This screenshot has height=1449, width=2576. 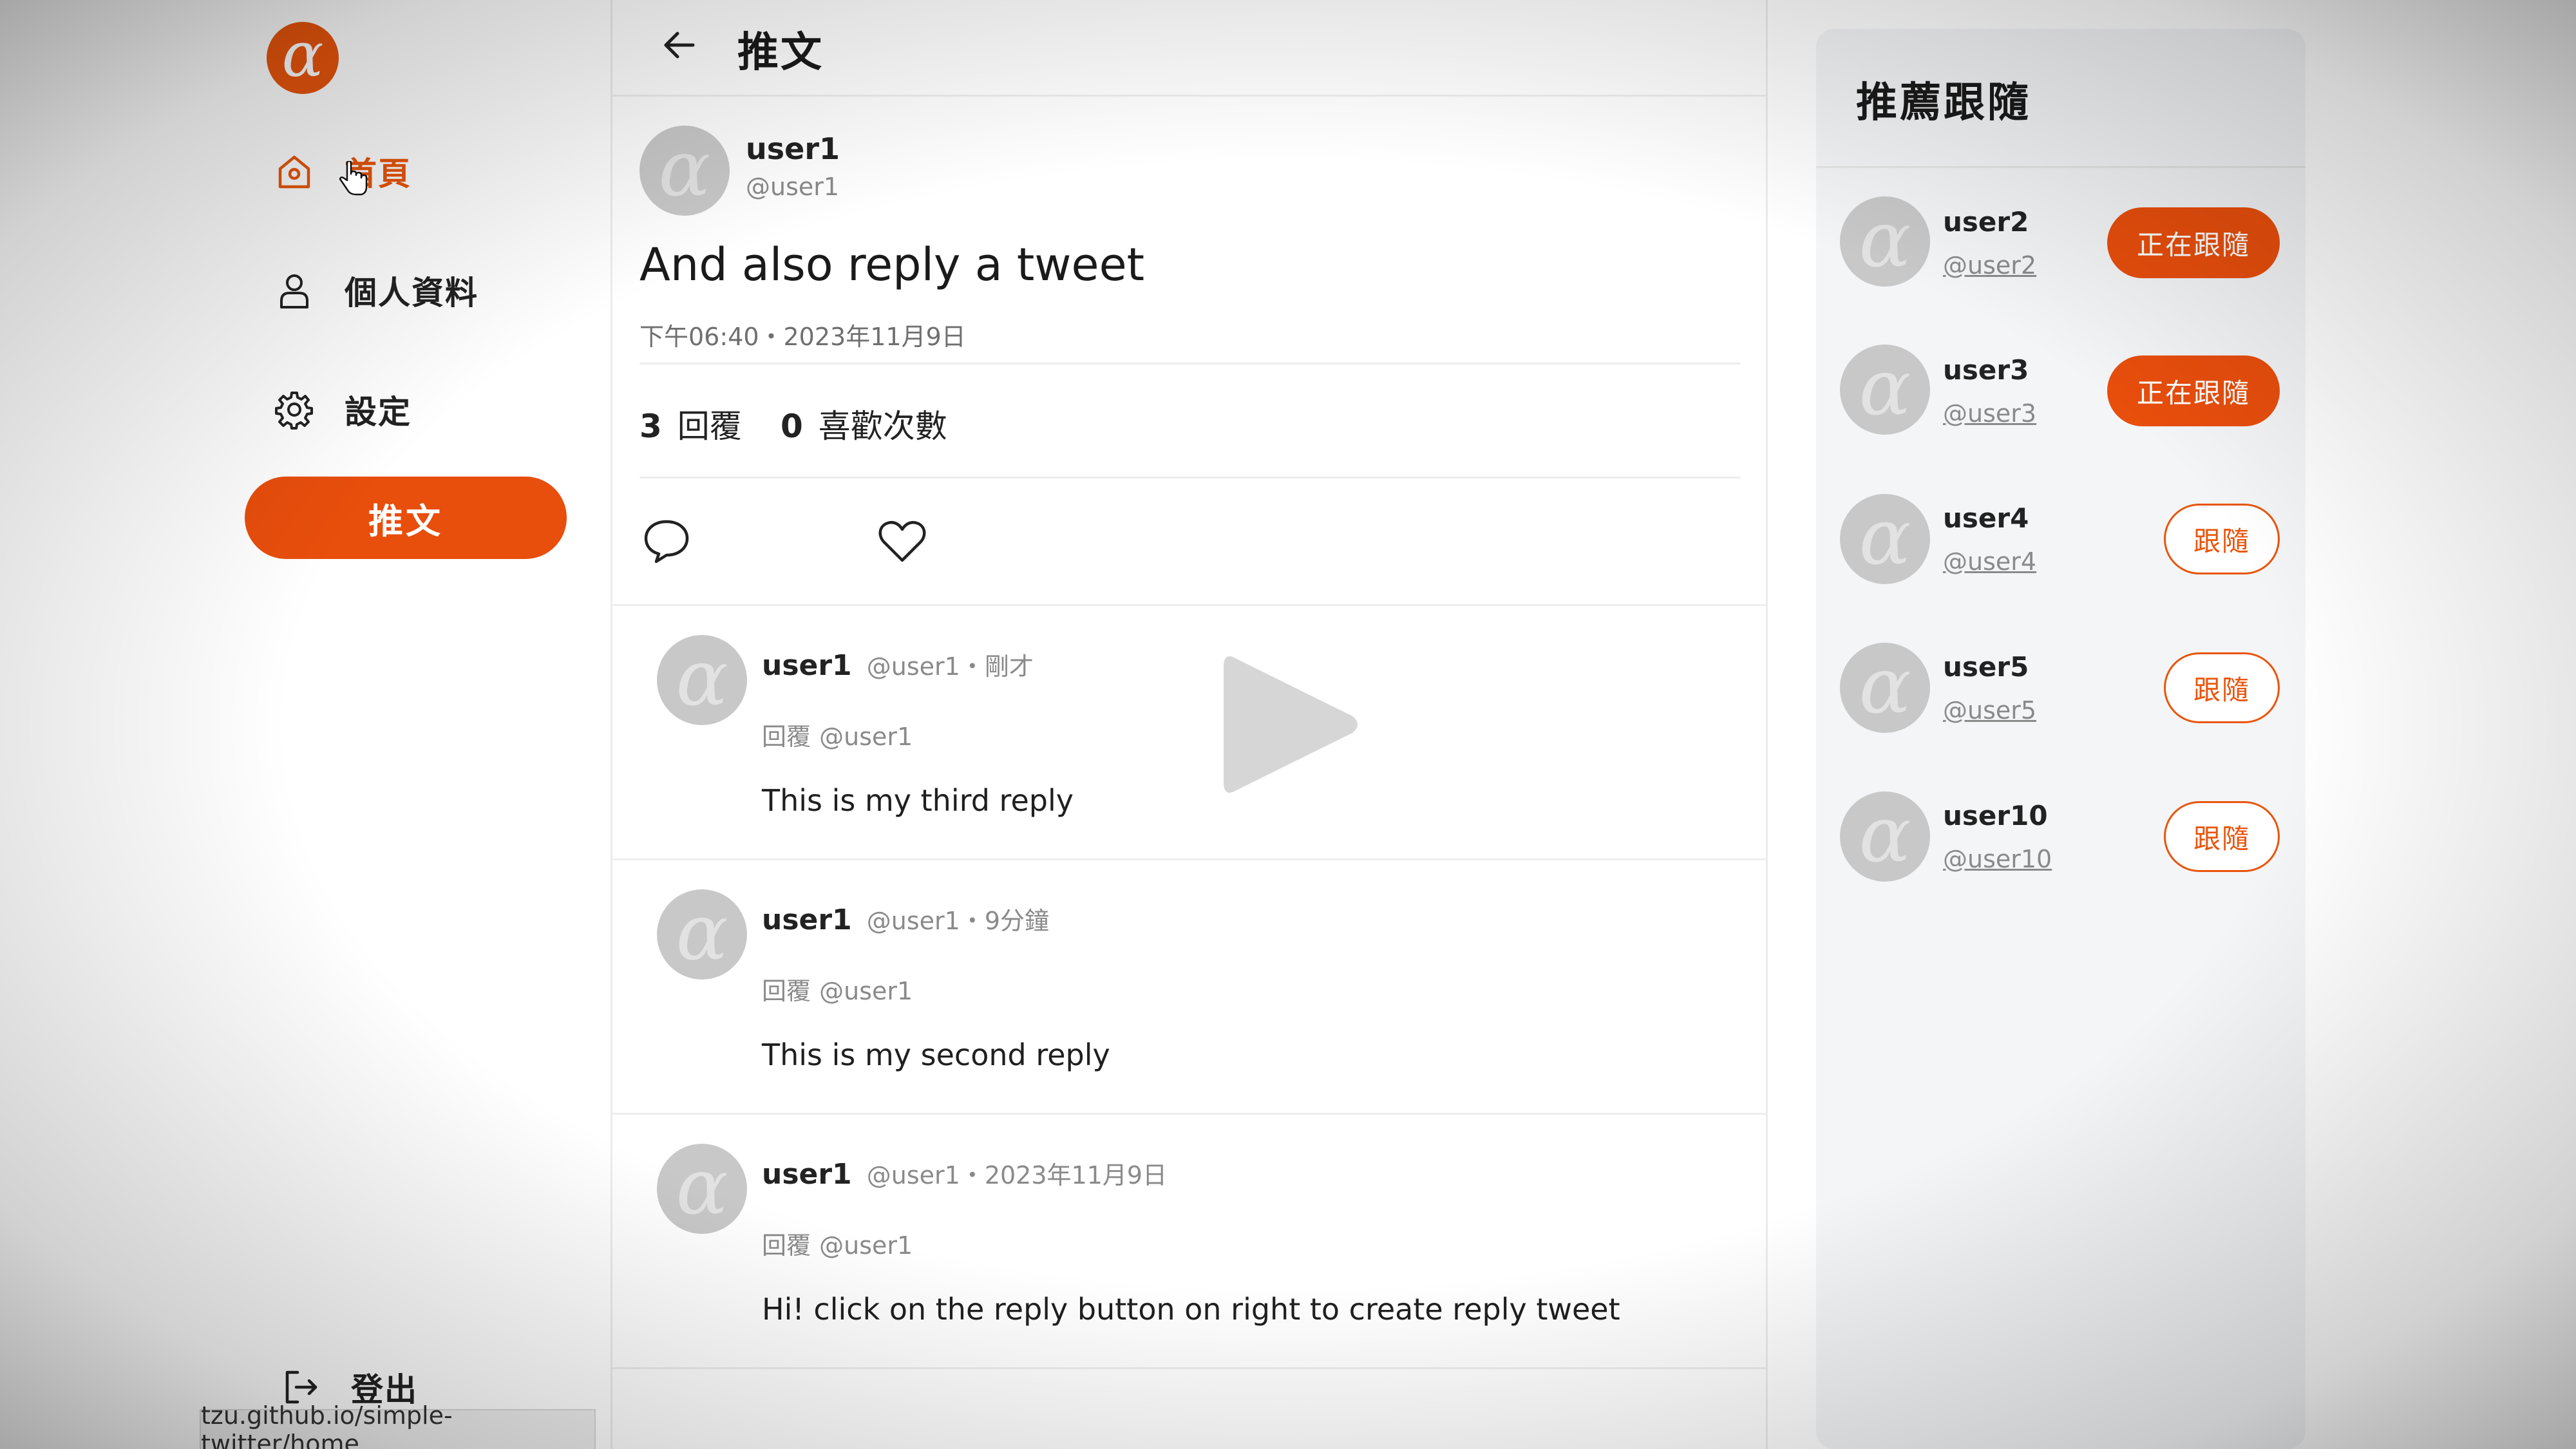 I want to click on tweet-author-name: user1, so click(x=793, y=148).